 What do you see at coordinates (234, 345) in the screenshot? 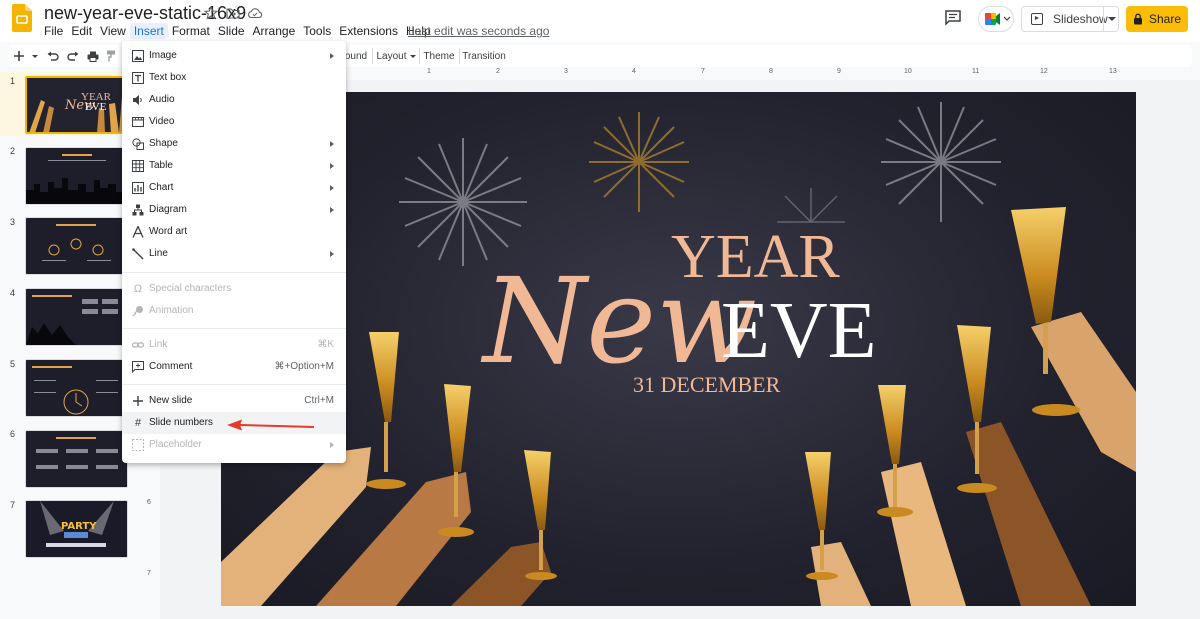
I see `menu-item-link: Link ⌘K` at bounding box center [234, 345].